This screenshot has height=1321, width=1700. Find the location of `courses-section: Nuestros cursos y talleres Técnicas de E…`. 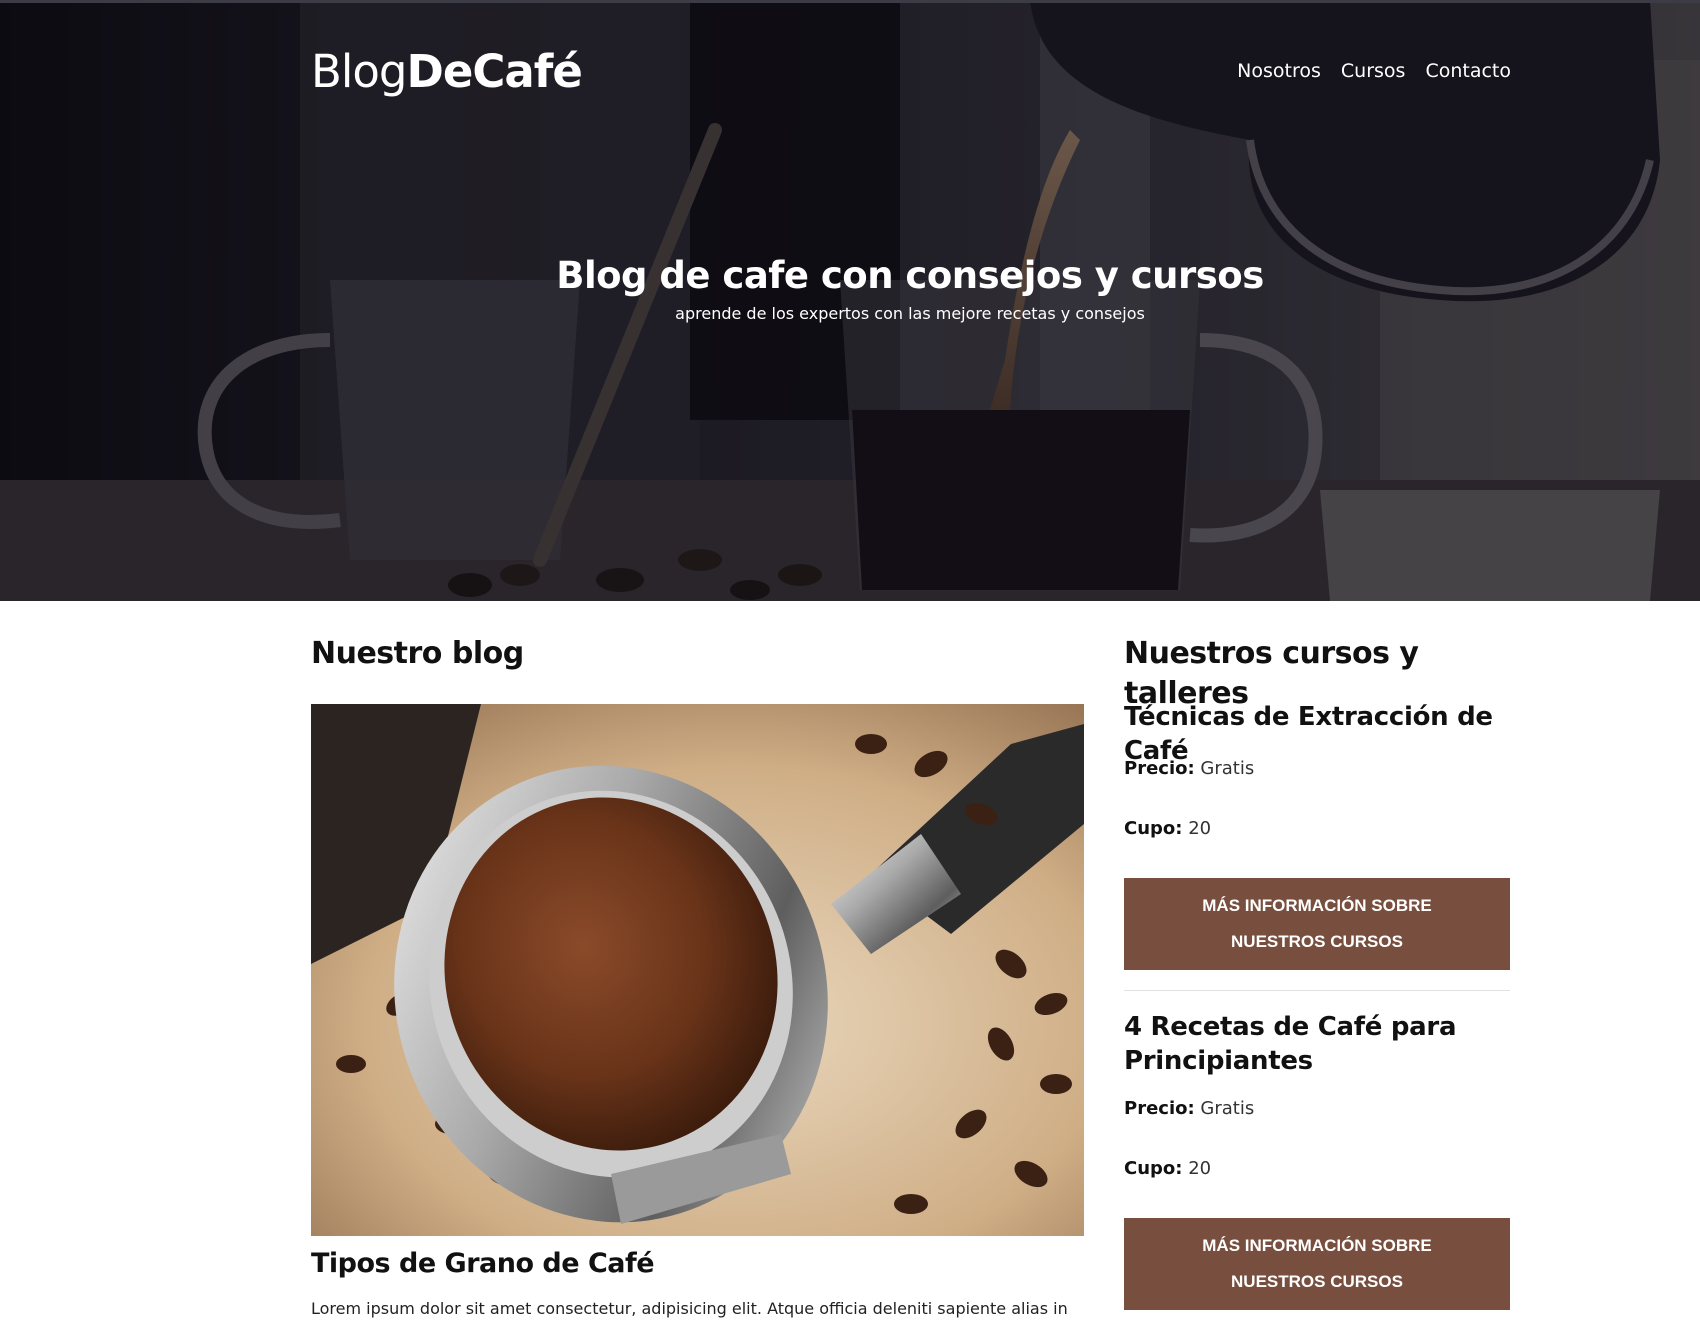

courses-section: Nuestros cursos y talleres Técnicas de E… is located at coordinates (1317, 972).